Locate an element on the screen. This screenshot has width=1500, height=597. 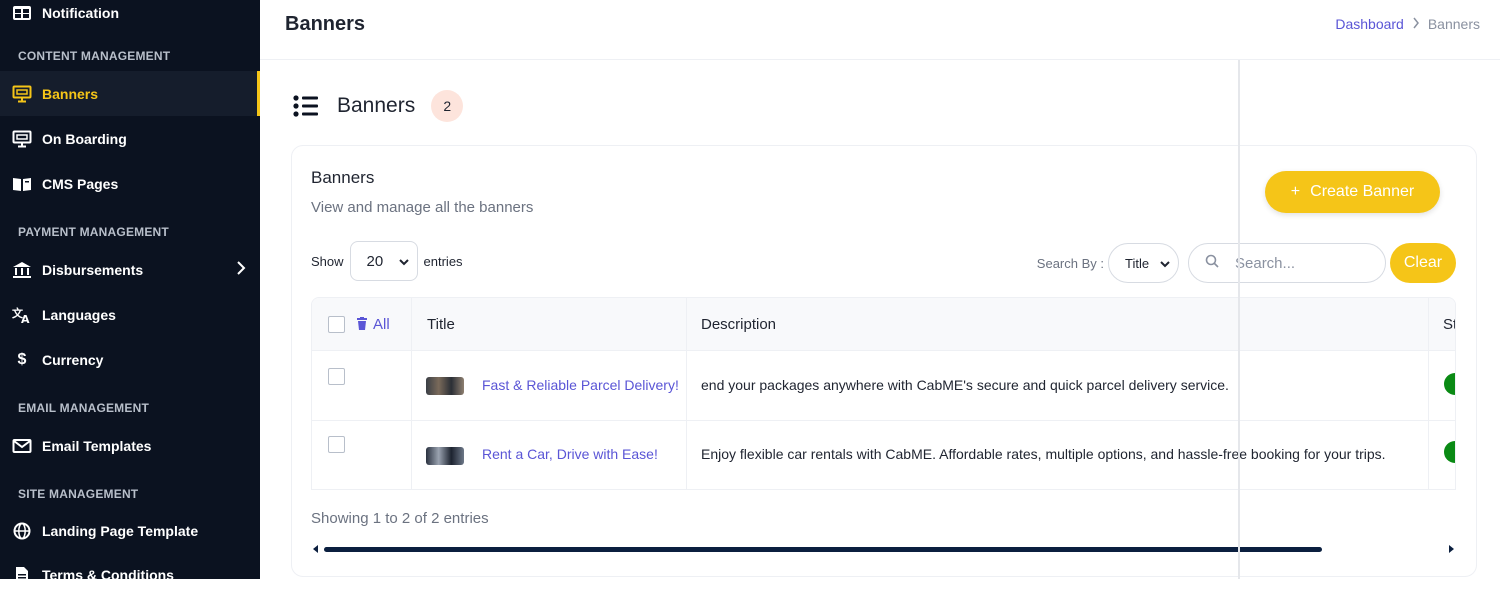
dollar-icon: $ is located at coordinates (22, 359).